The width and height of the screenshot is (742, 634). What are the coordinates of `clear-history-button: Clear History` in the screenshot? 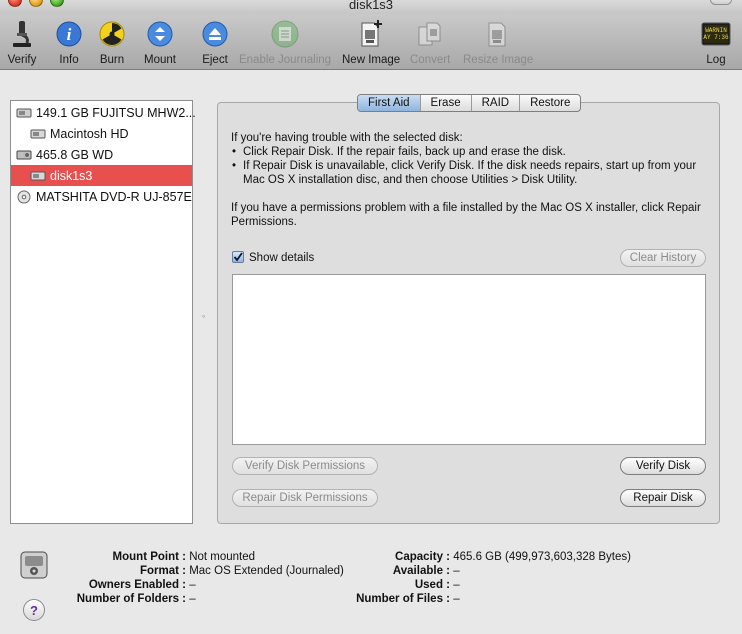 It's located at (663, 258).